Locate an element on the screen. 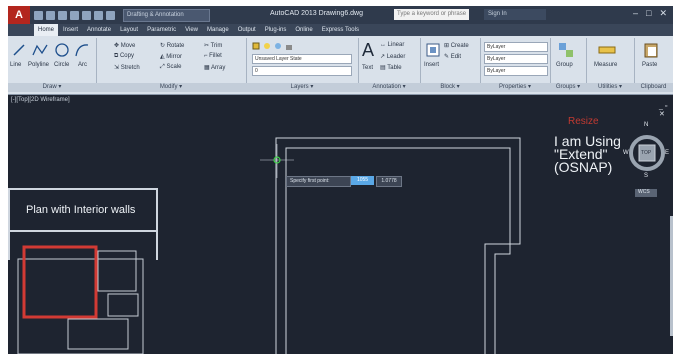 This screenshot has height=354, width=677. close-button: ✕ is located at coordinates (663, 13).